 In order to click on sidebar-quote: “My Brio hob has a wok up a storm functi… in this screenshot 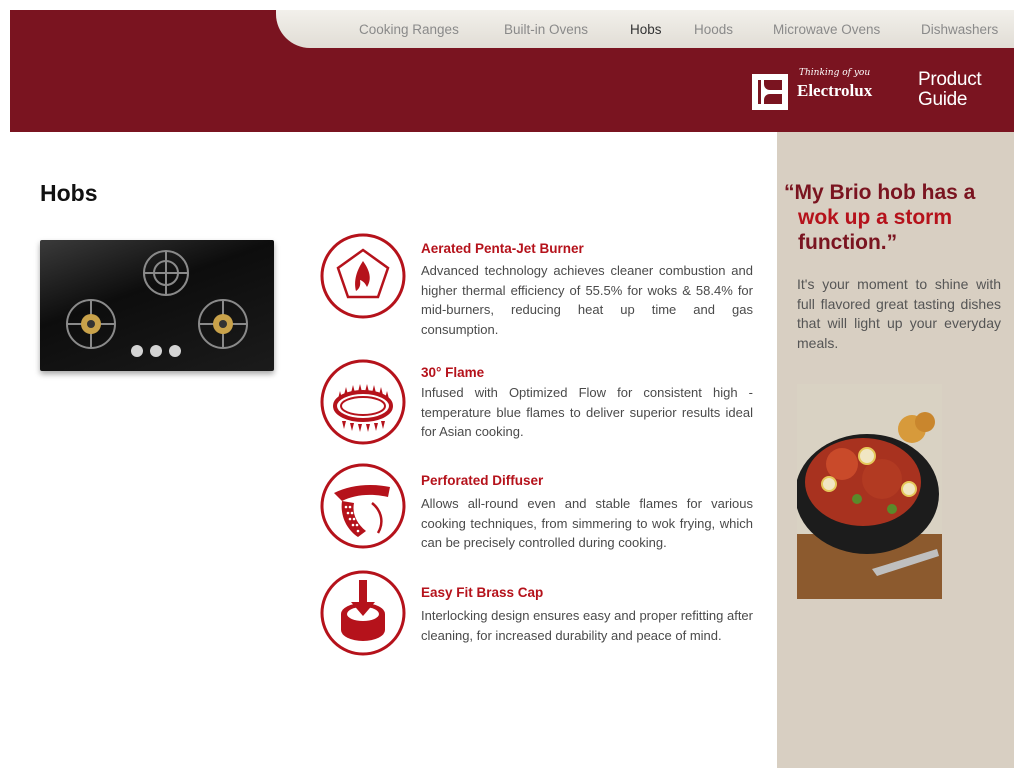, I will do `click(898, 217)`.